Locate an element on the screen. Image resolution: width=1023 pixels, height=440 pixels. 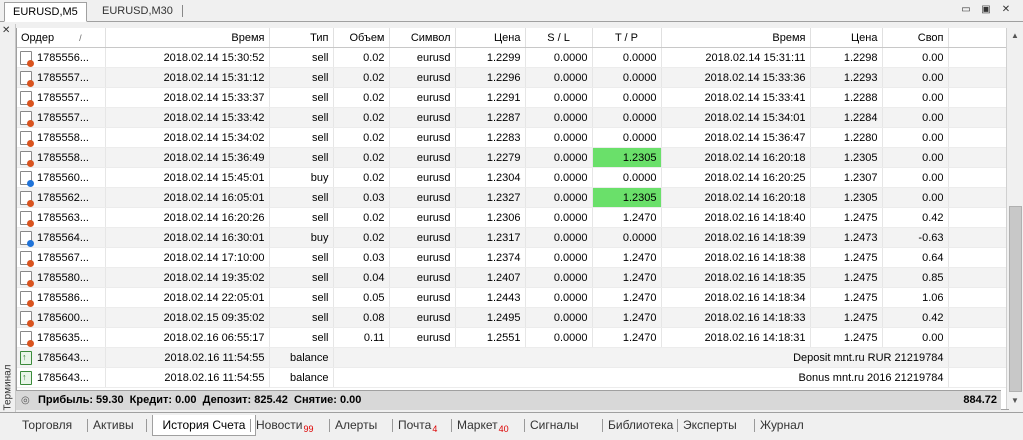
col-tp: T / P is located at coordinates (627, 38).